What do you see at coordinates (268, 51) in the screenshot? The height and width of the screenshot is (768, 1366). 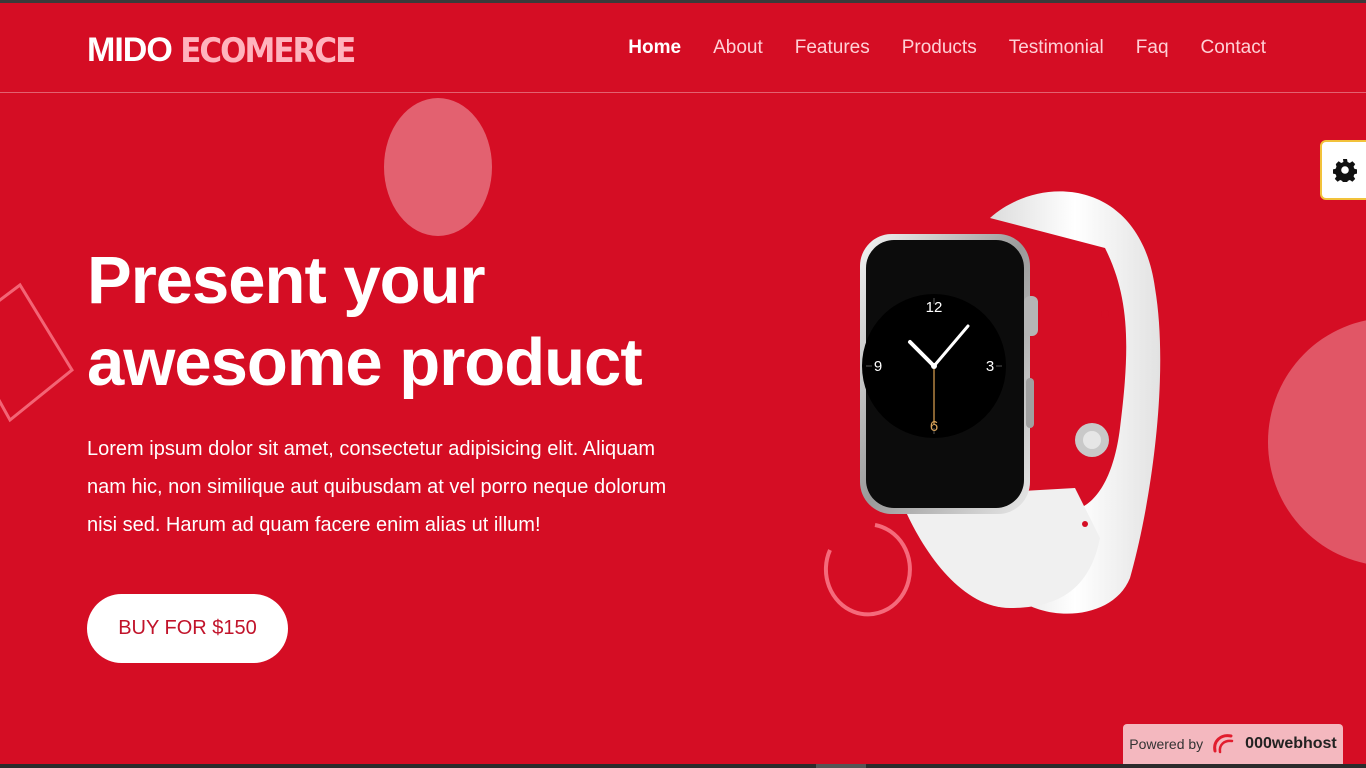 I see `brand-name-part2: ECOMERCE` at bounding box center [268, 51].